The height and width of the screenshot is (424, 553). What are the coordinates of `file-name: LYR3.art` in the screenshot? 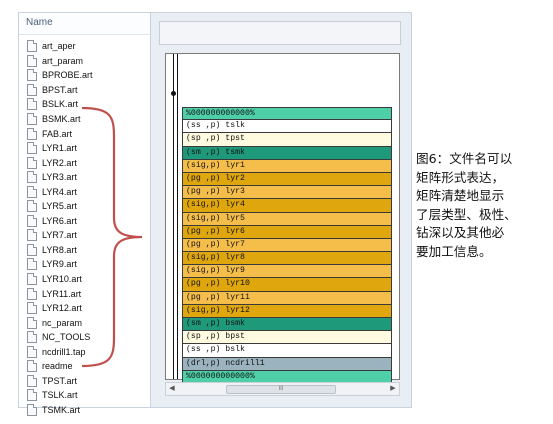 It's located at (59, 177).